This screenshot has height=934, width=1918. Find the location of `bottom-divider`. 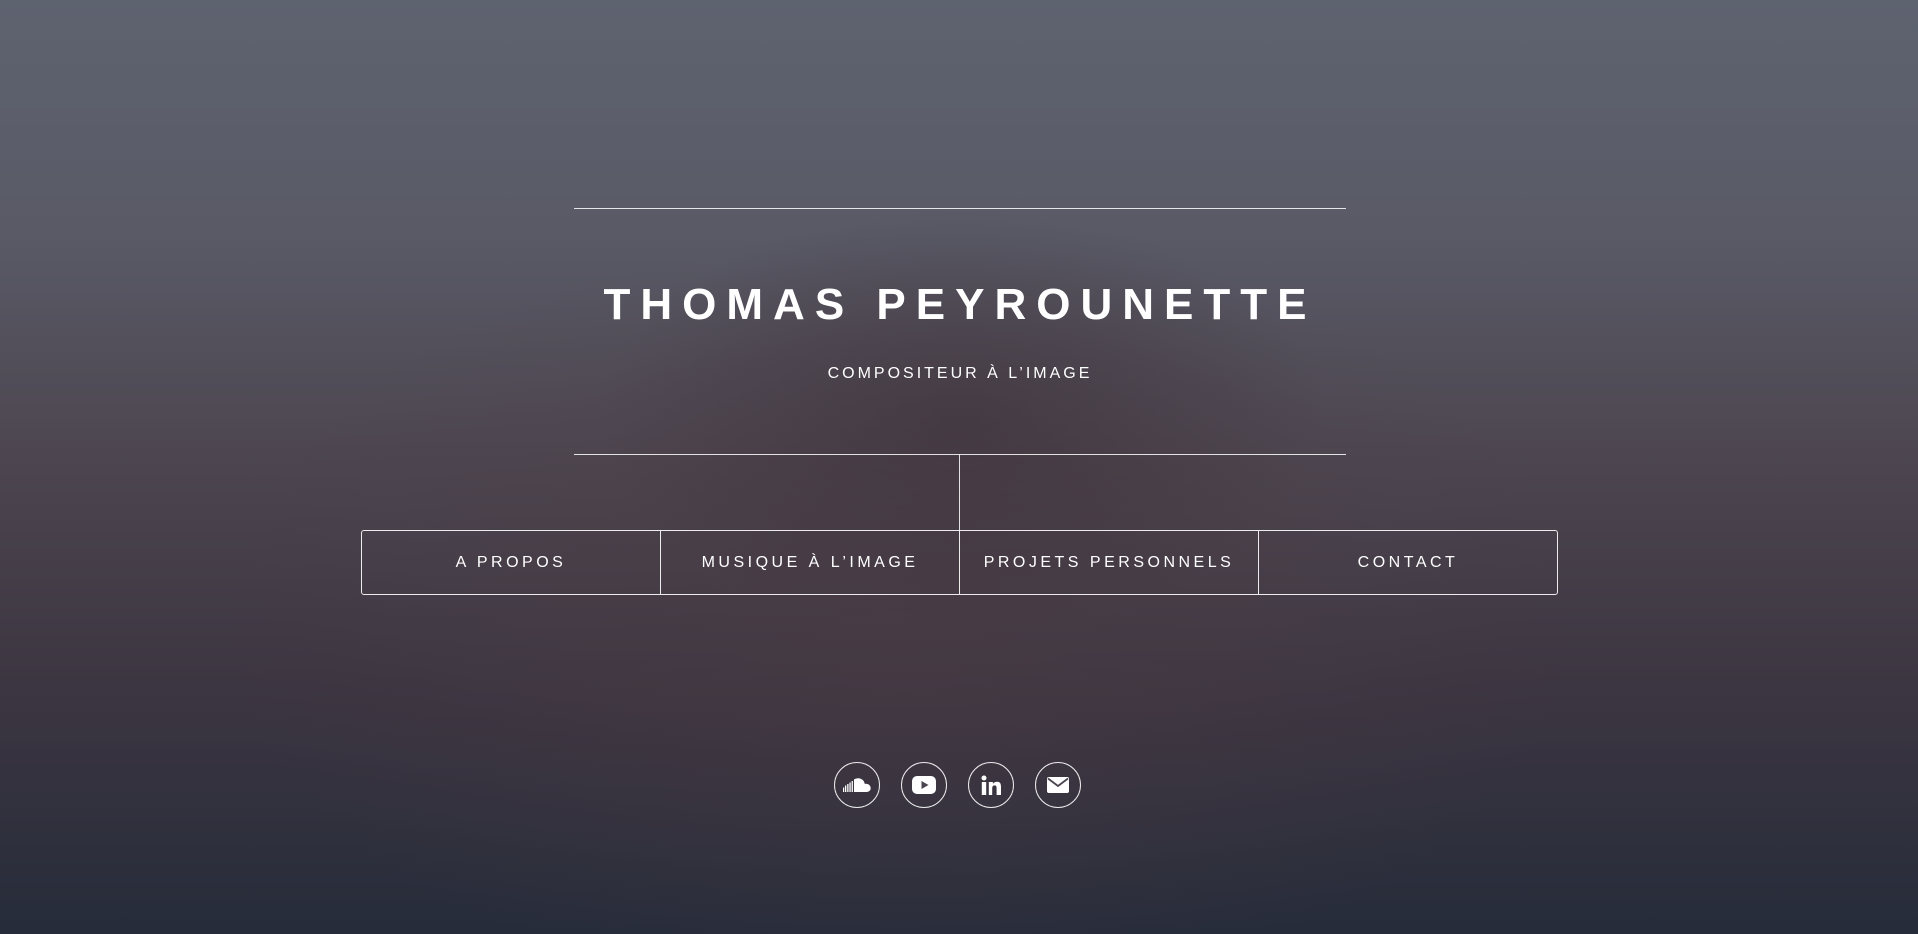

bottom-divider is located at coordinates (960, 454).